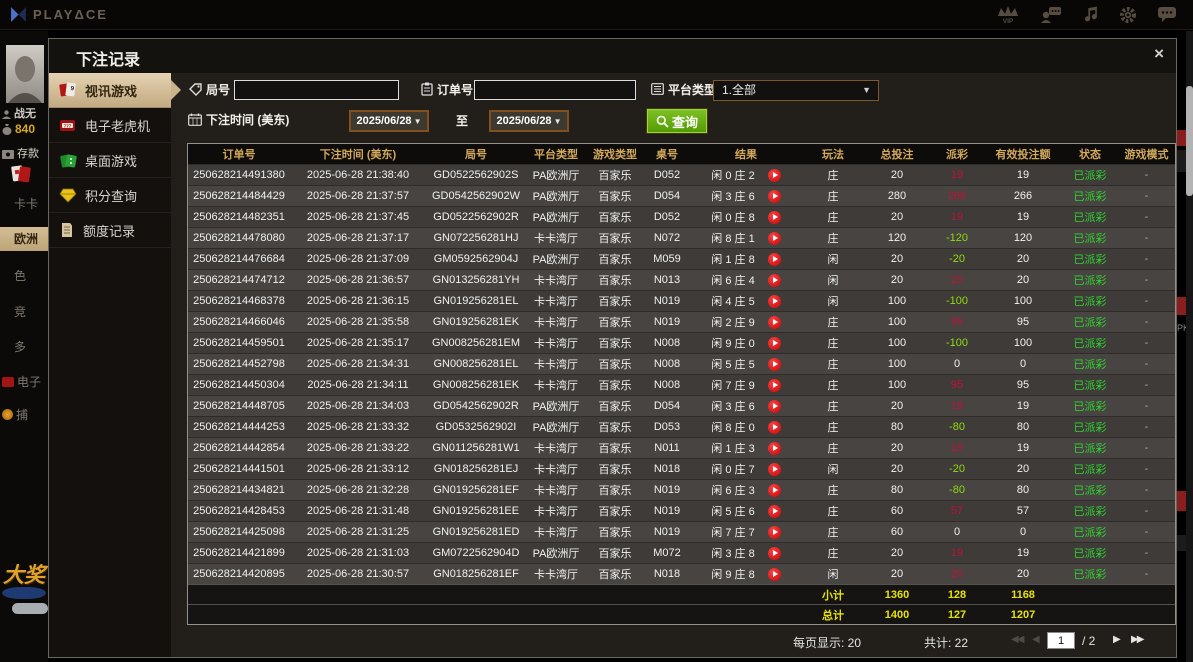 The height and width of the screenshot is (662, 1193). I want to click on platform-type-select: 1.全部 ▼, so click(796, 90).